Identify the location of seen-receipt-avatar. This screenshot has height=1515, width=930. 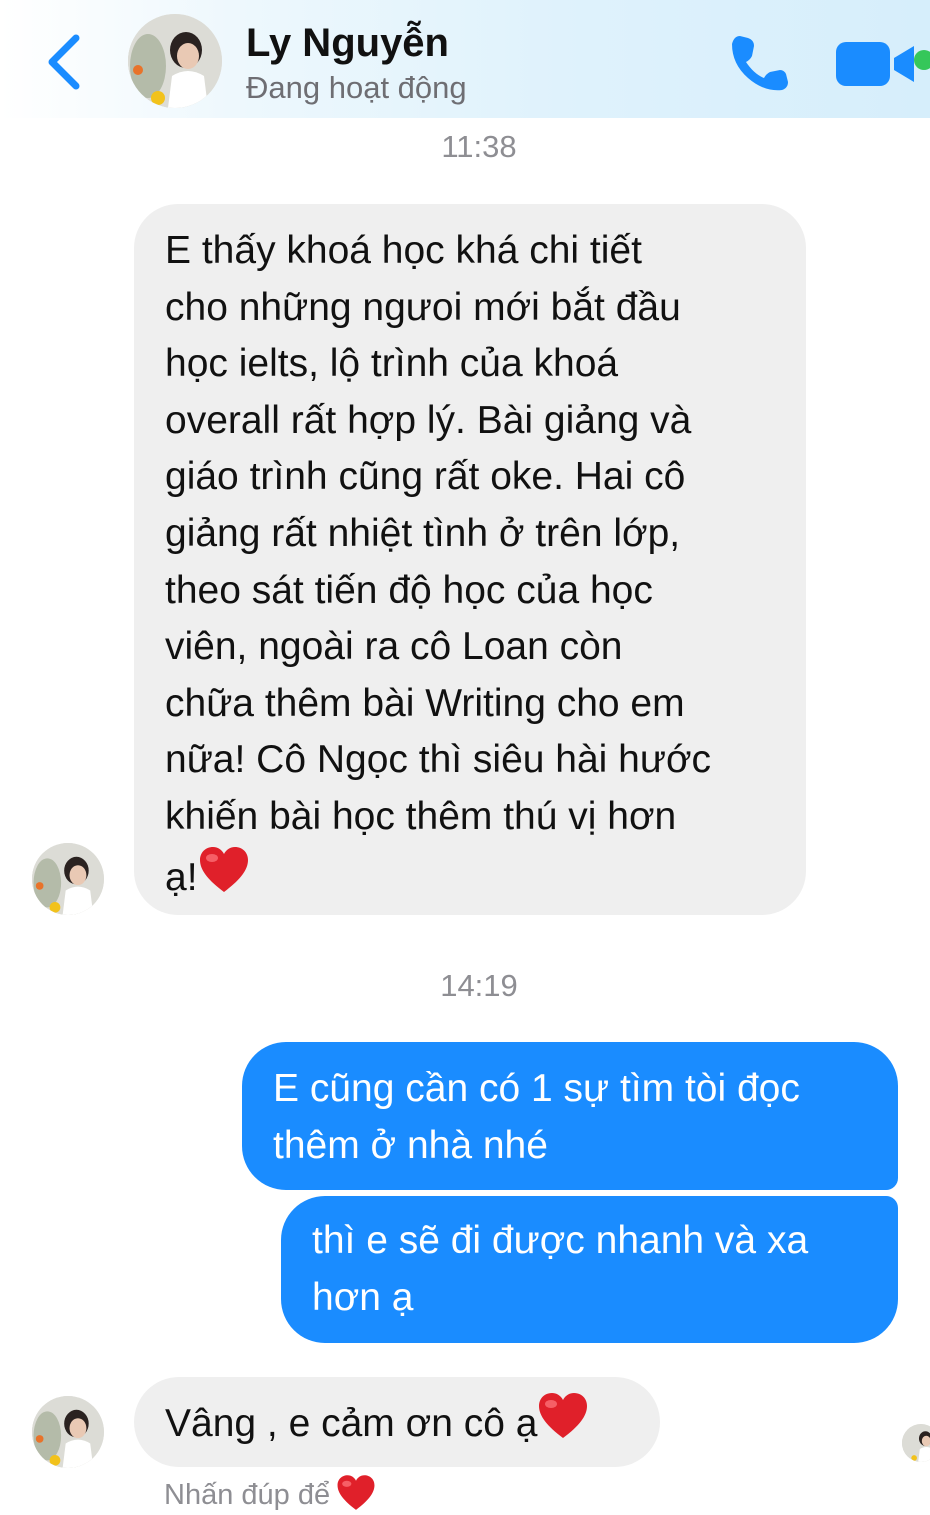
(916, 1443).